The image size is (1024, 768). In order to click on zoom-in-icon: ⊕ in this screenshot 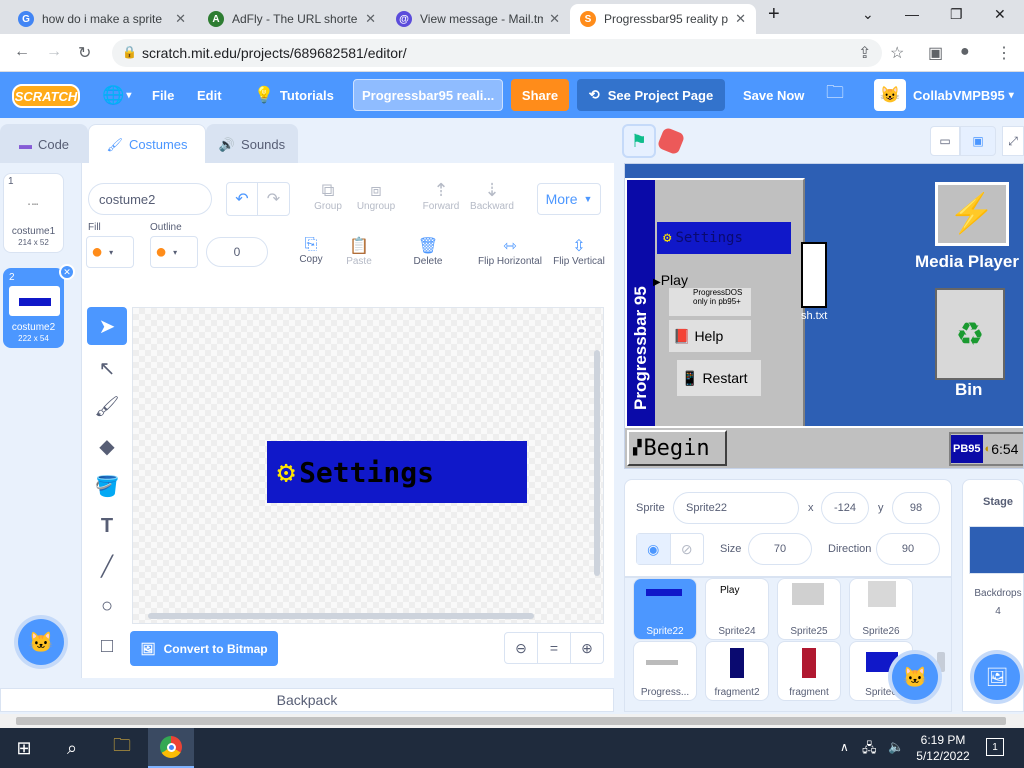, I will do `click(587, 648)`.